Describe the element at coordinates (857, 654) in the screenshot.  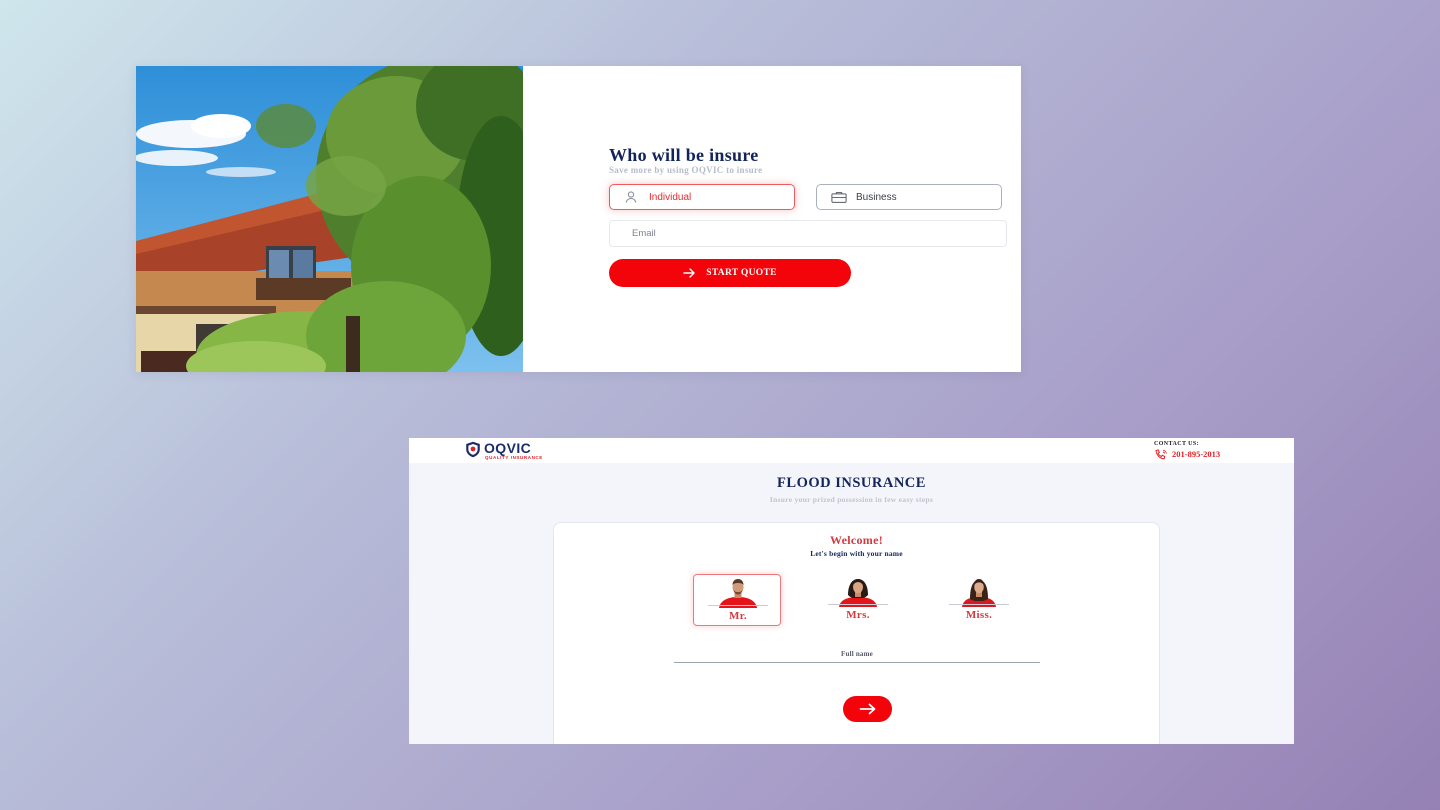
I see `full-name-label: Full name` at that location.